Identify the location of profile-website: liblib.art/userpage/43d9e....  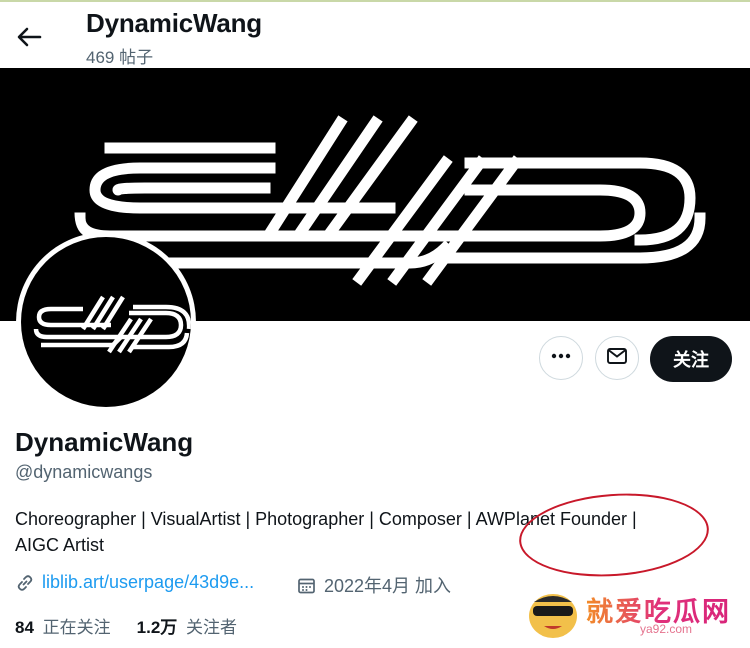
(134, 582).